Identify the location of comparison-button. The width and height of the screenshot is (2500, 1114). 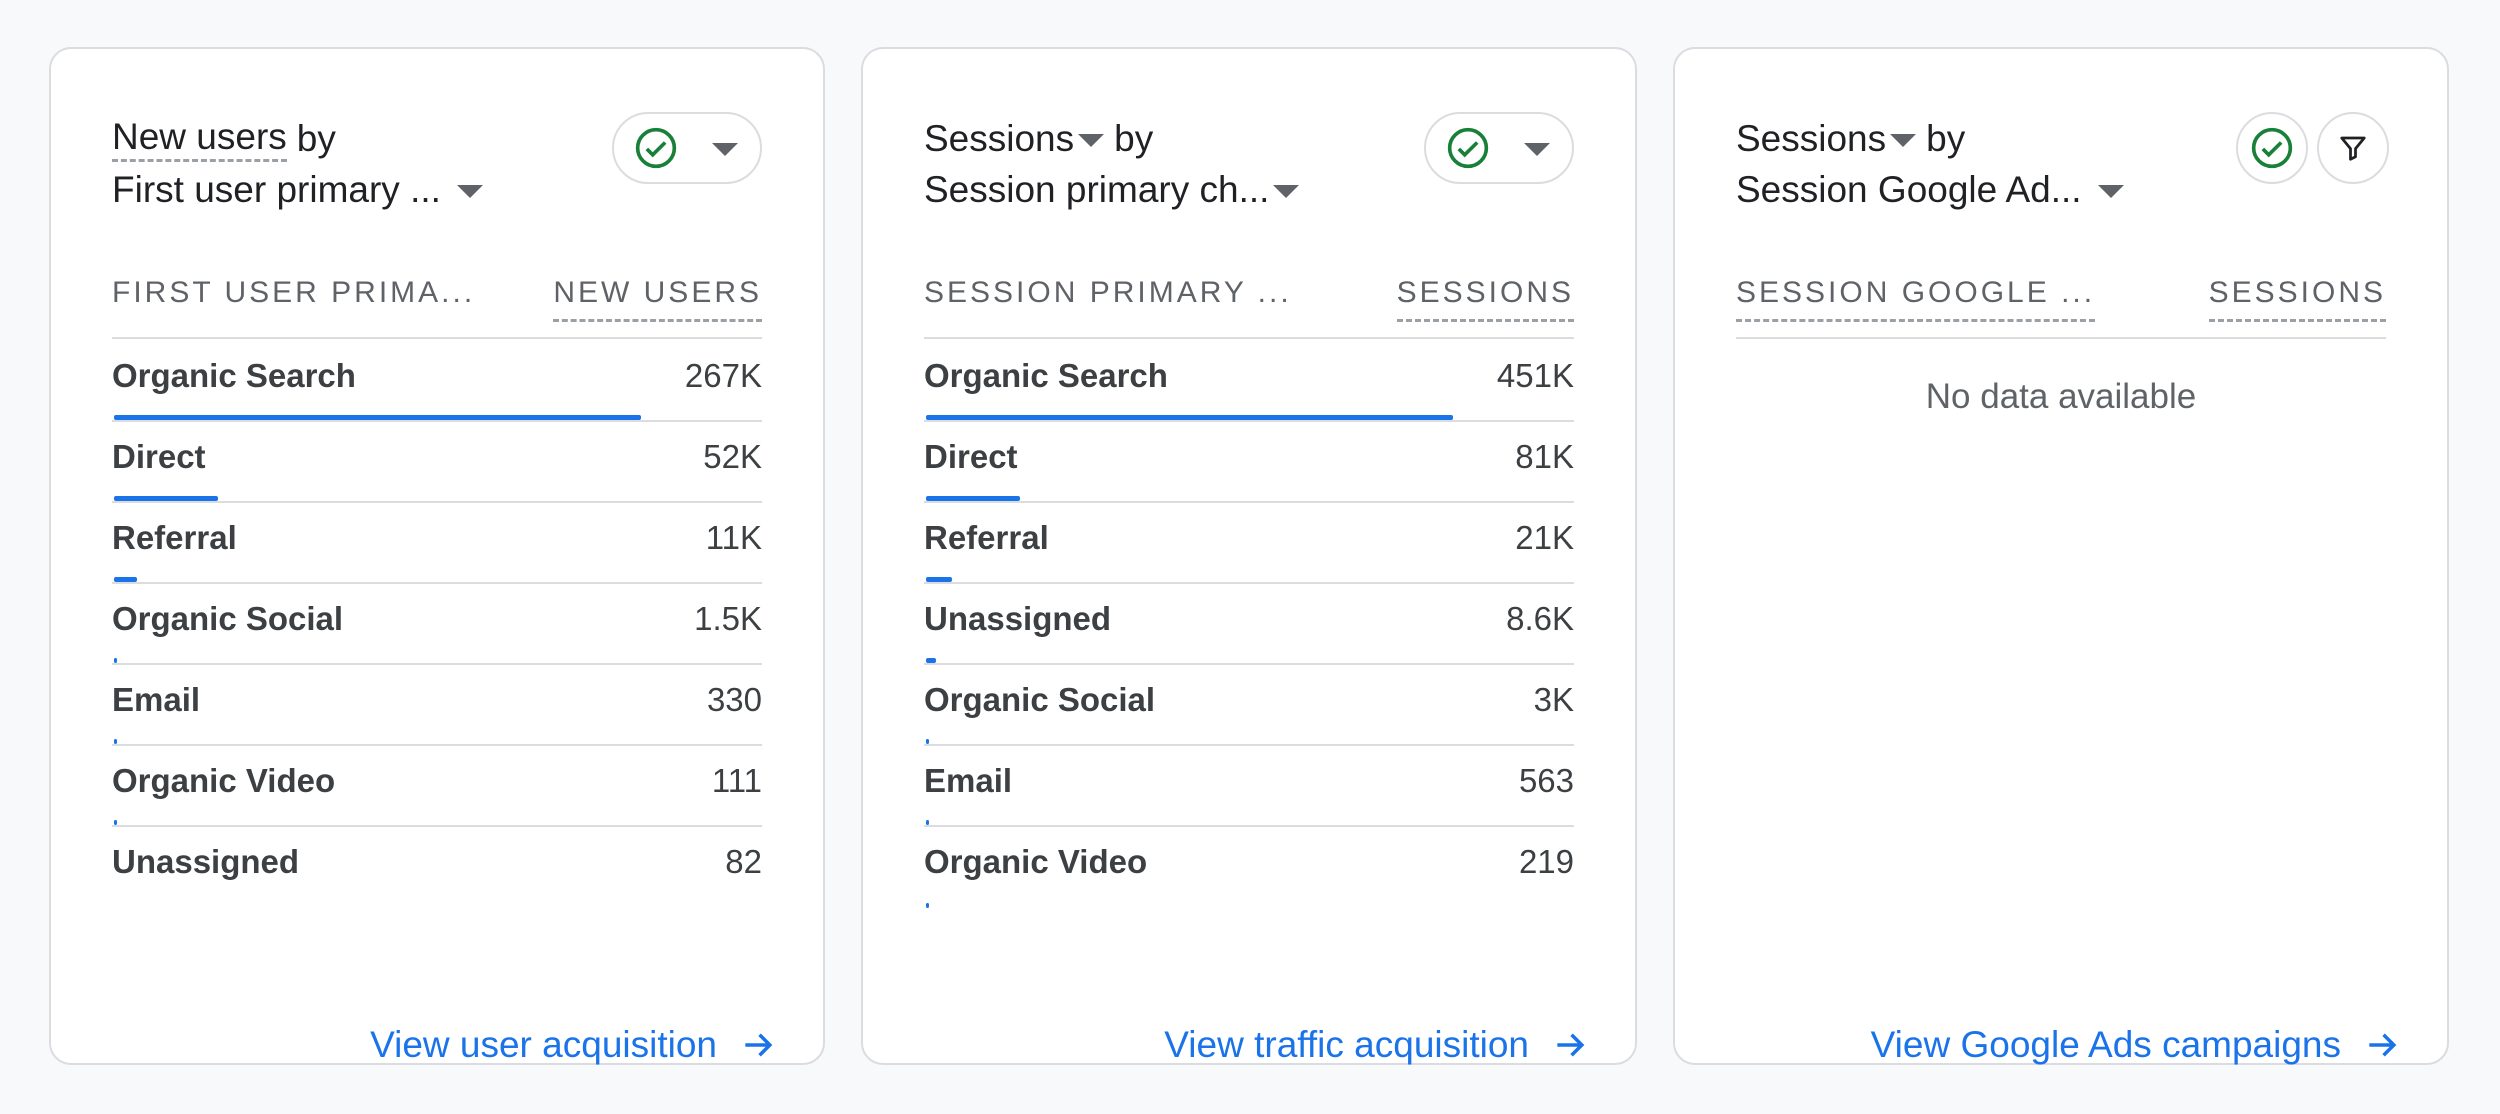
(2272, 148).